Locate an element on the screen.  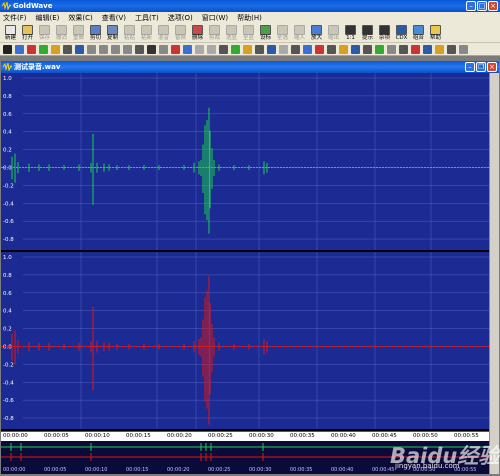
toolbar-button-15: 设标 is located at coordinates (265, 33).